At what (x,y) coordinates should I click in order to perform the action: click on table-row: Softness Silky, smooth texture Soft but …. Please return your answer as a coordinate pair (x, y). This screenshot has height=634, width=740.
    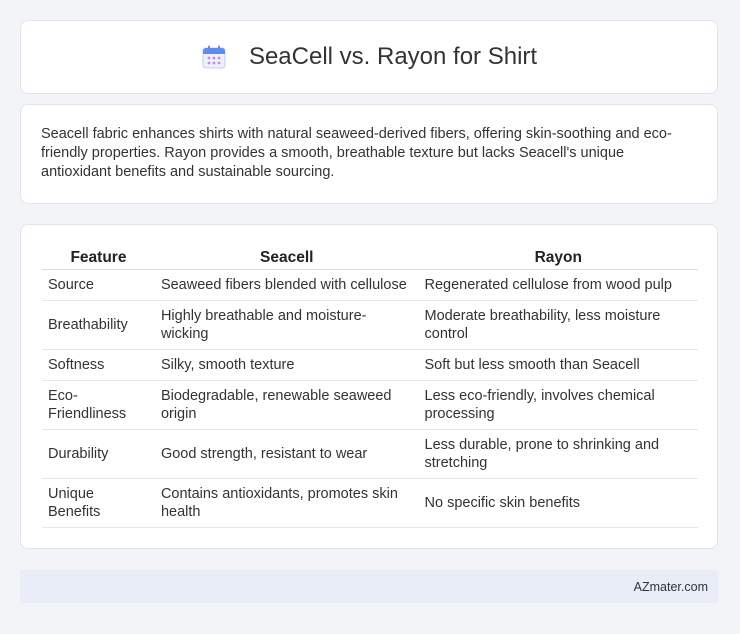
    Looking at the image, I should click on (370, 365).